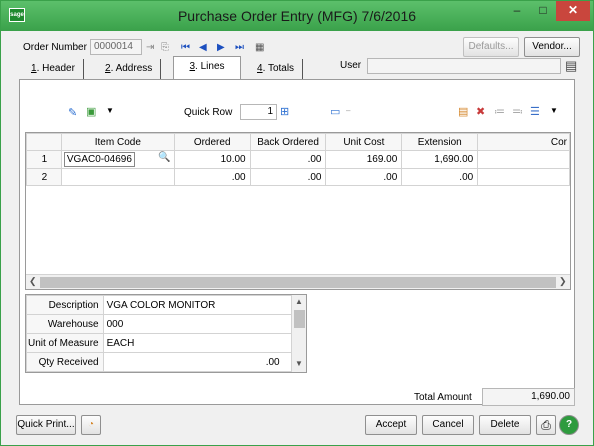 This screenshot has height=446, width=594. Describe the element at coordinates (239, 47) in the screenshot. I see `last-record-icon: ⏭` at that location.